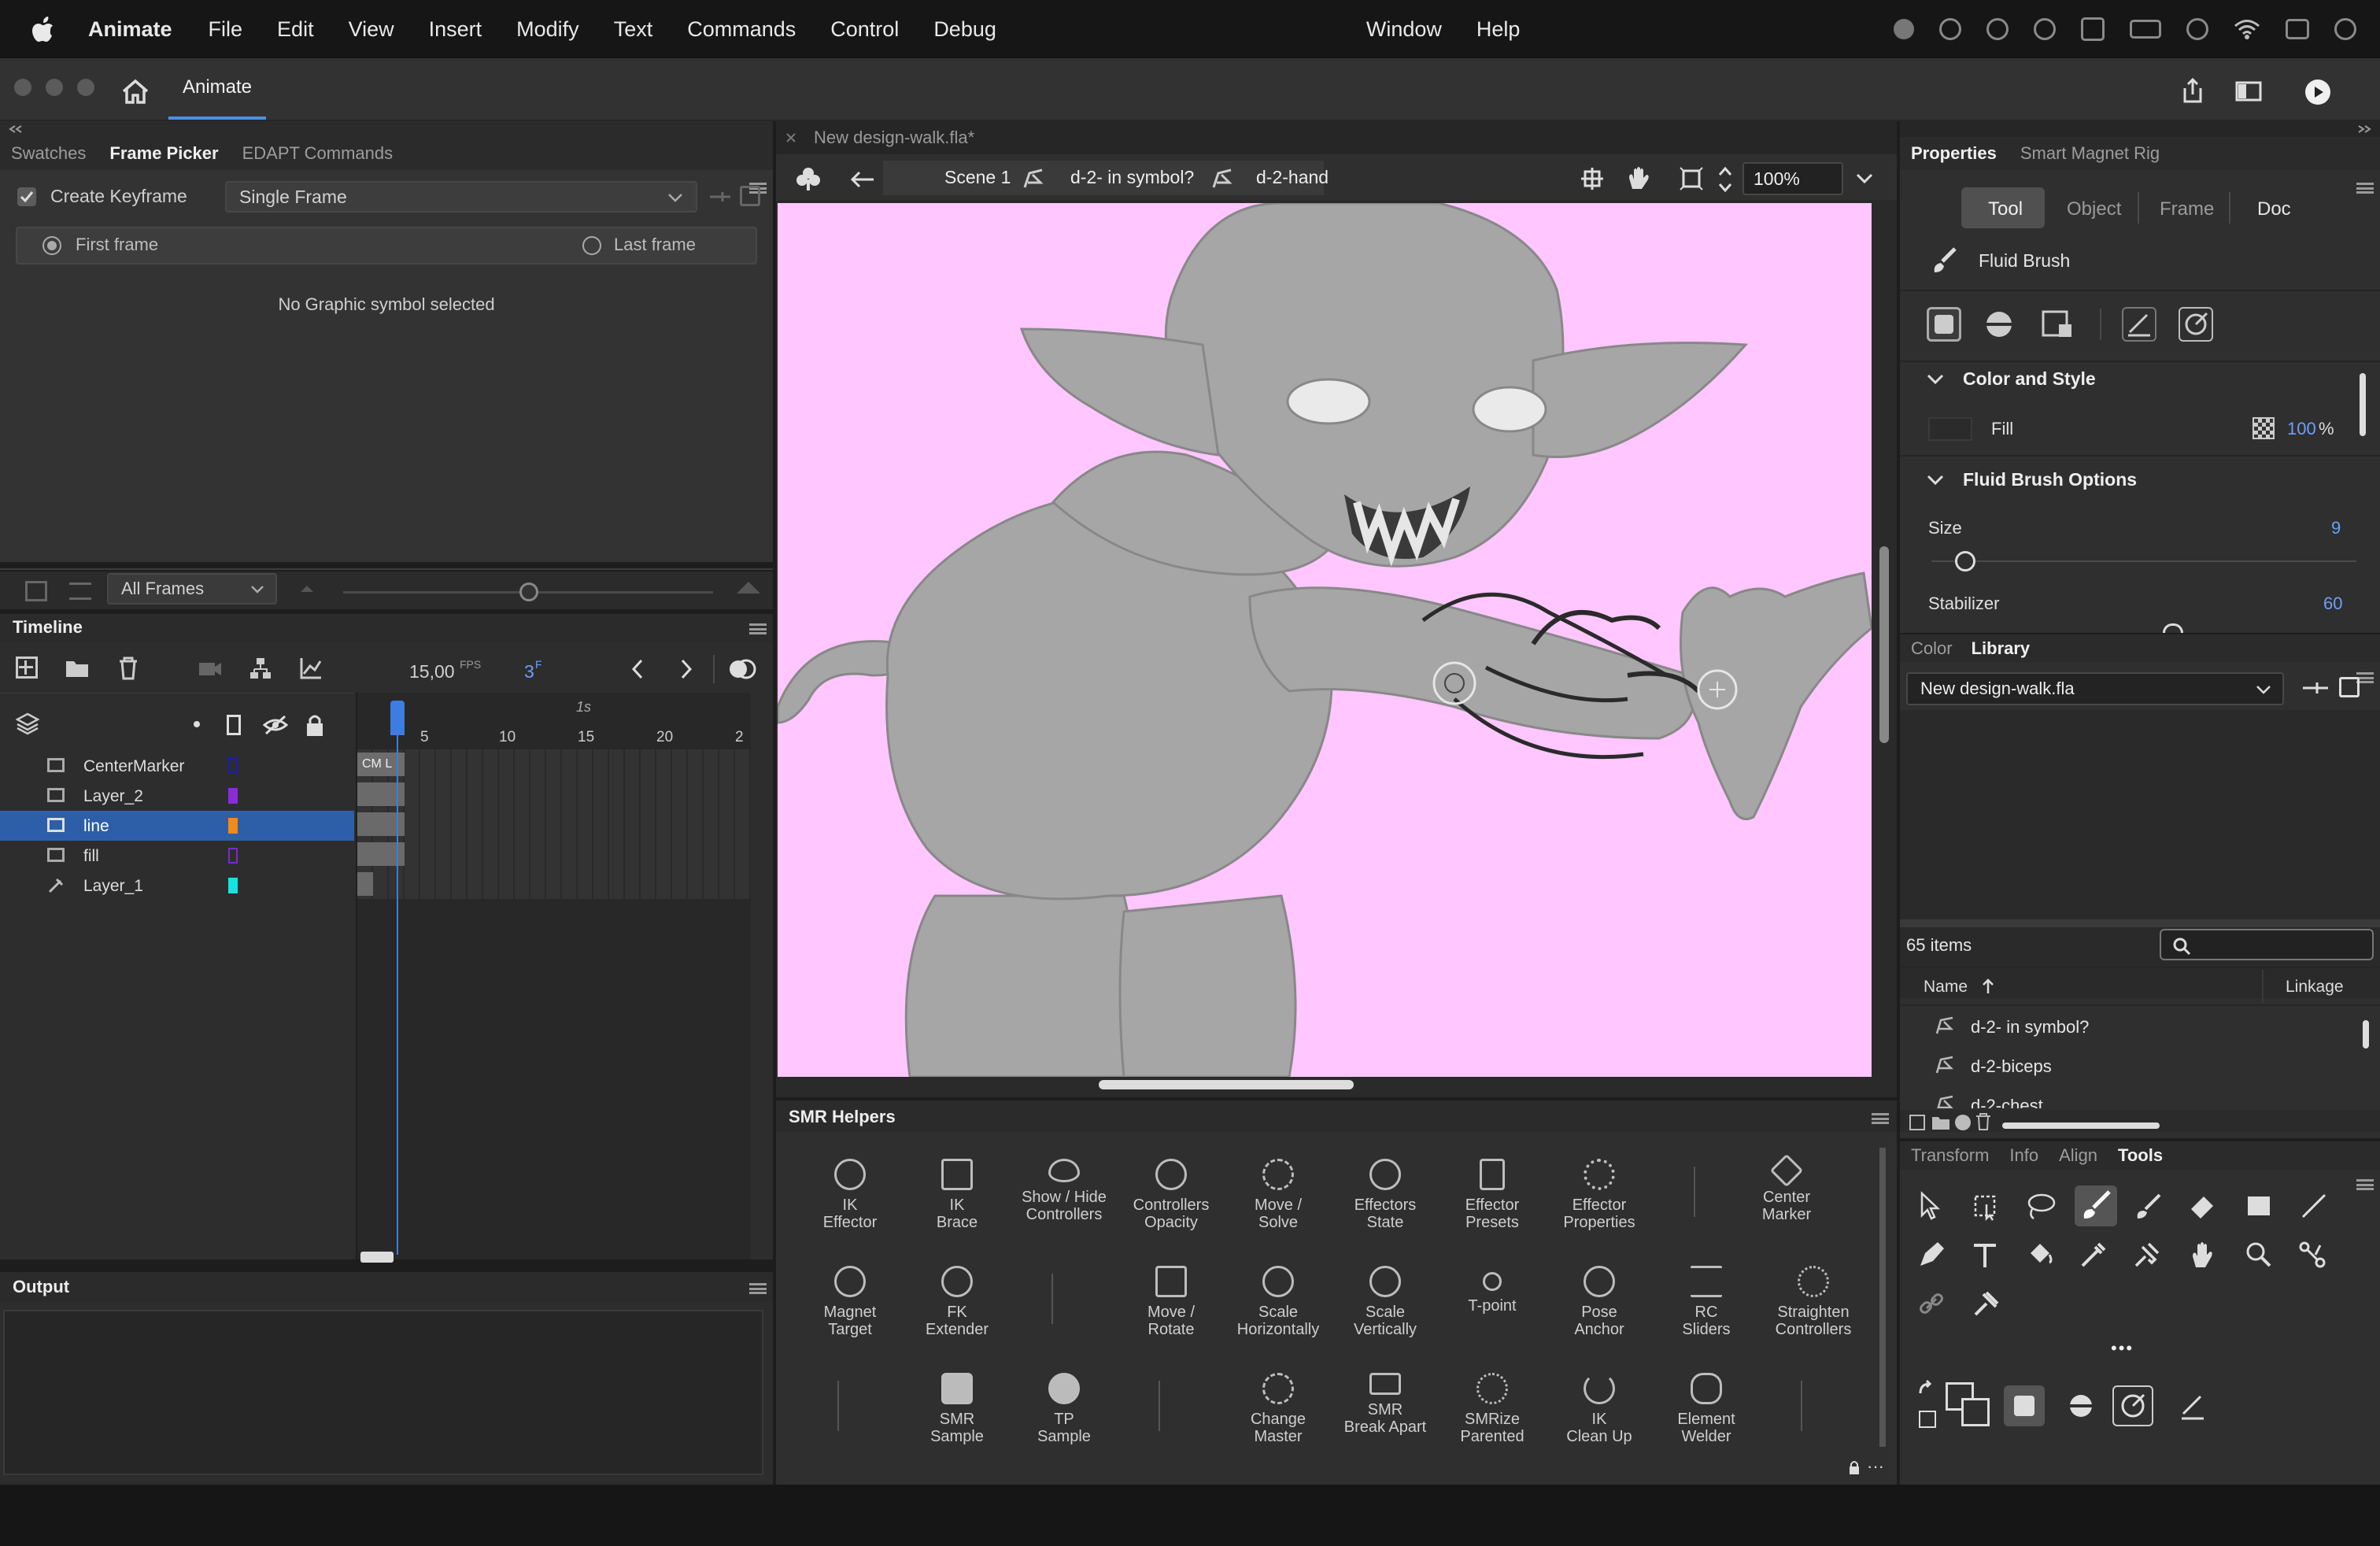  I want to click on splitter, so click(2140, 923).